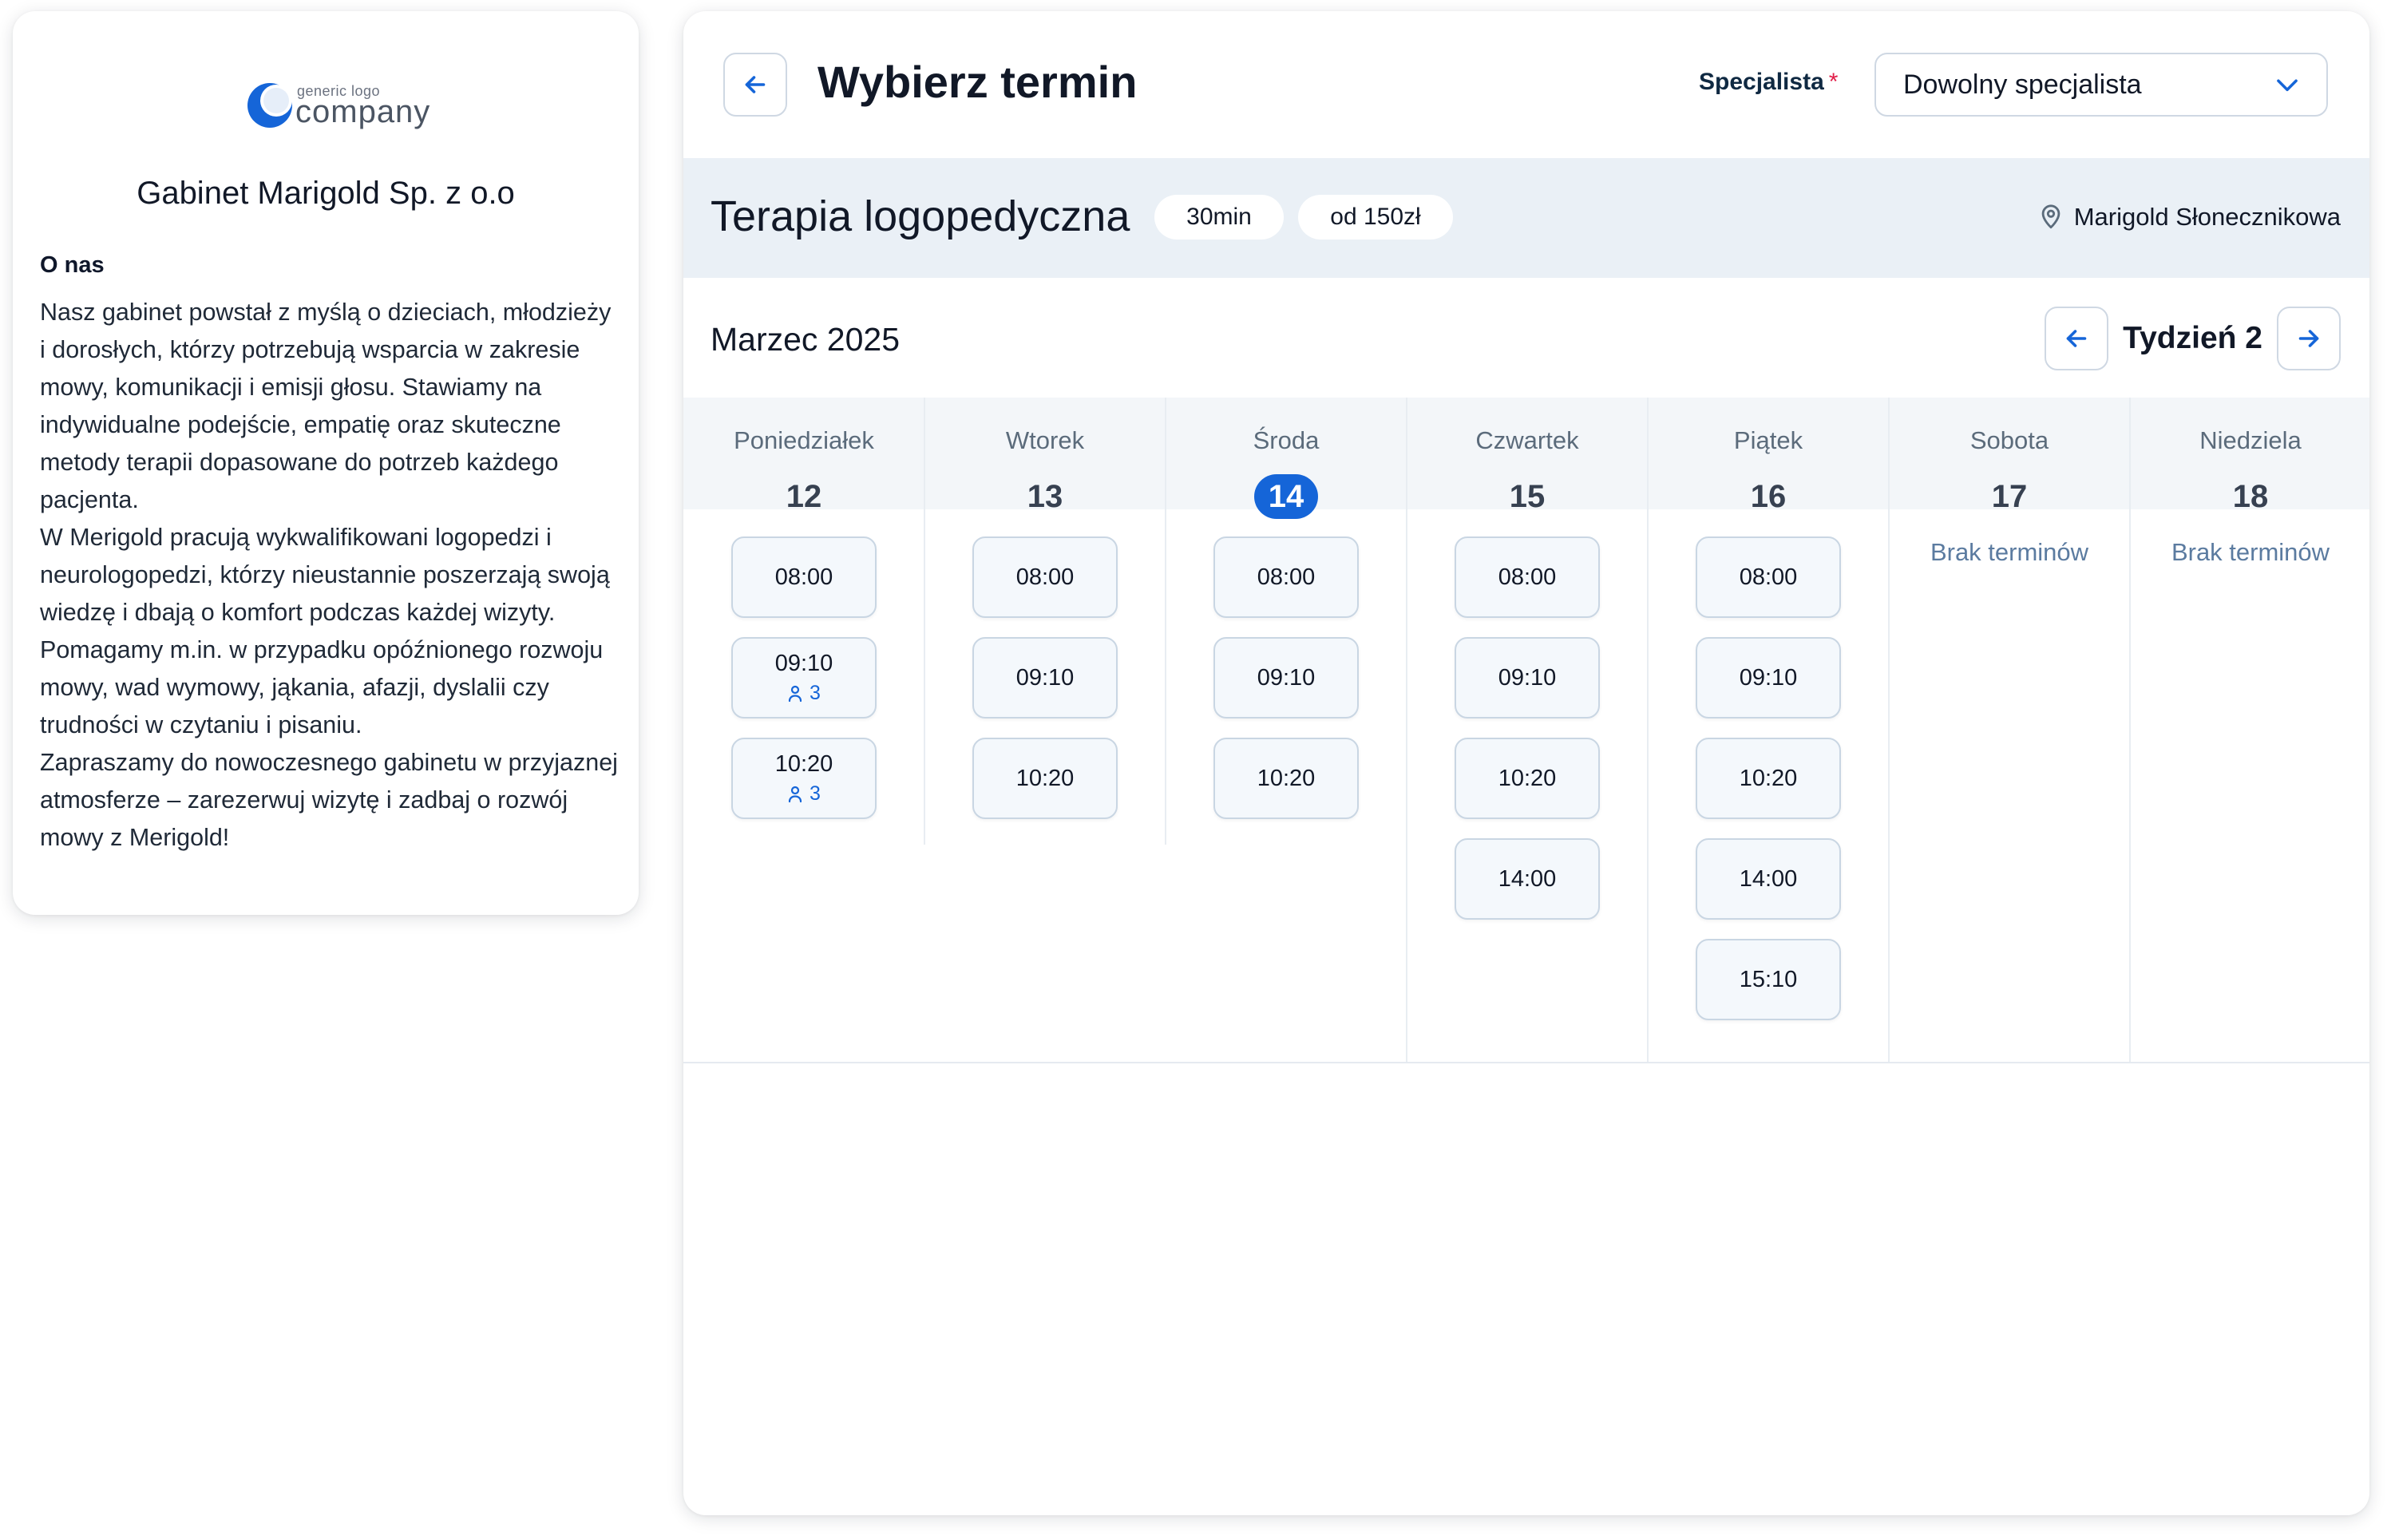 This screenshot has width=2395, height=1540. I want to click on day-name: Środa, so click(1286, 440).